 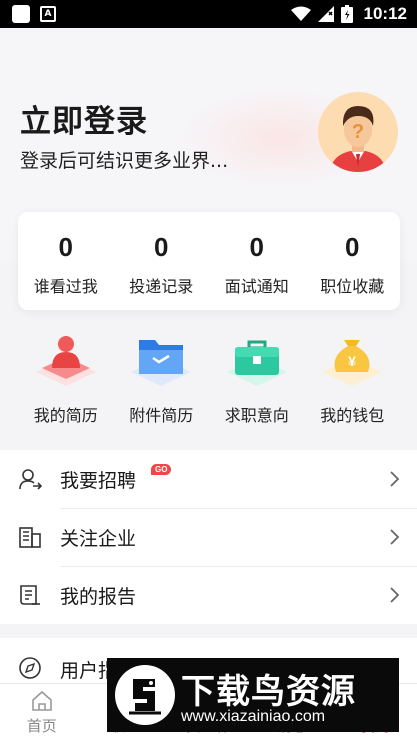 I want to click on stats-card: 0 谁看过我 0 投递记录 0 面试通知 0 职位收藏, so click(x=209, y=261).